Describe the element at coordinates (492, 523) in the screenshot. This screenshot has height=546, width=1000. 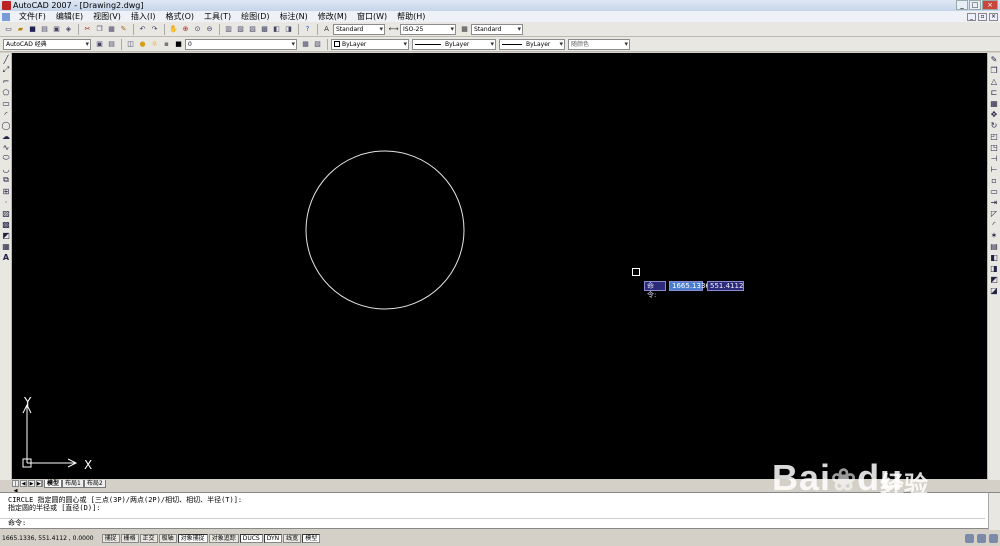
I see `command-input: 命令:` at that location.